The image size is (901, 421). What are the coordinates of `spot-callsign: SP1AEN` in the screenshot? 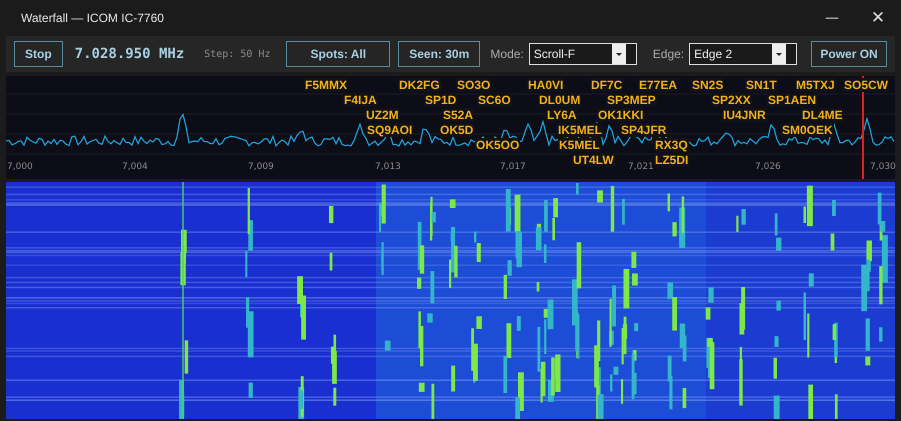 It's located at (792, 100).